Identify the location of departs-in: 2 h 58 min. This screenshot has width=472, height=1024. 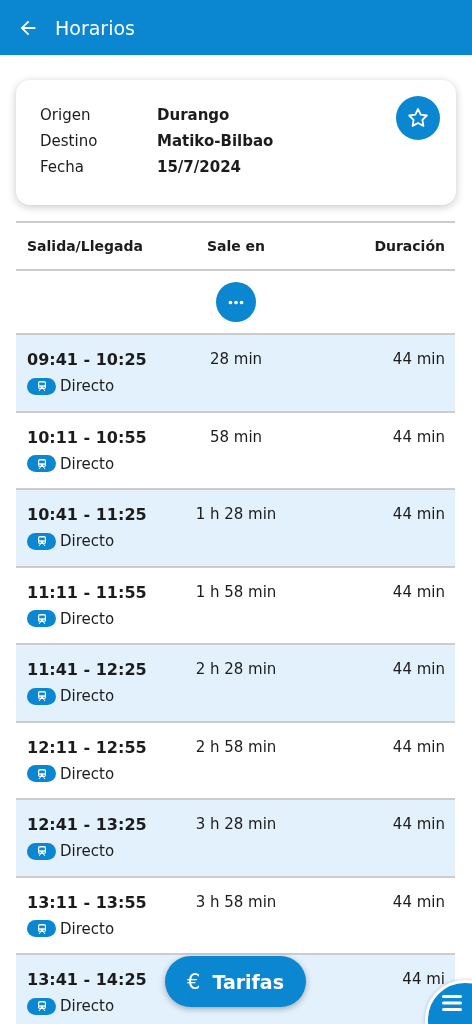
(236, 746).